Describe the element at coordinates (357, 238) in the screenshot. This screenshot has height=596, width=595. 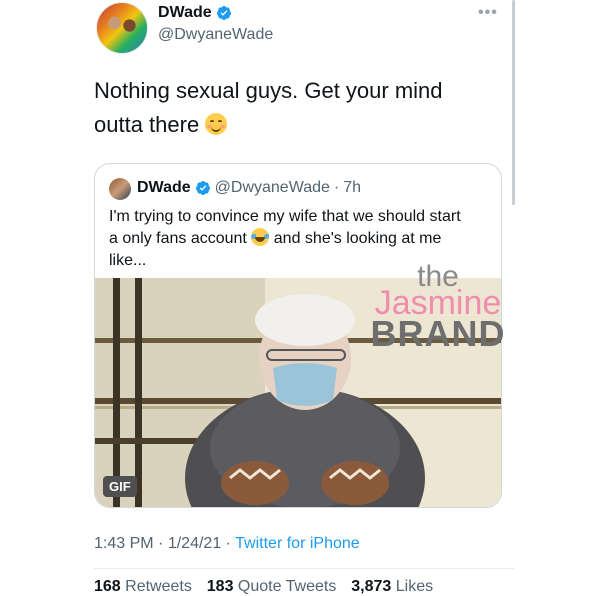
I see `quoted-text-line2b: and she's looking at me` at that location.